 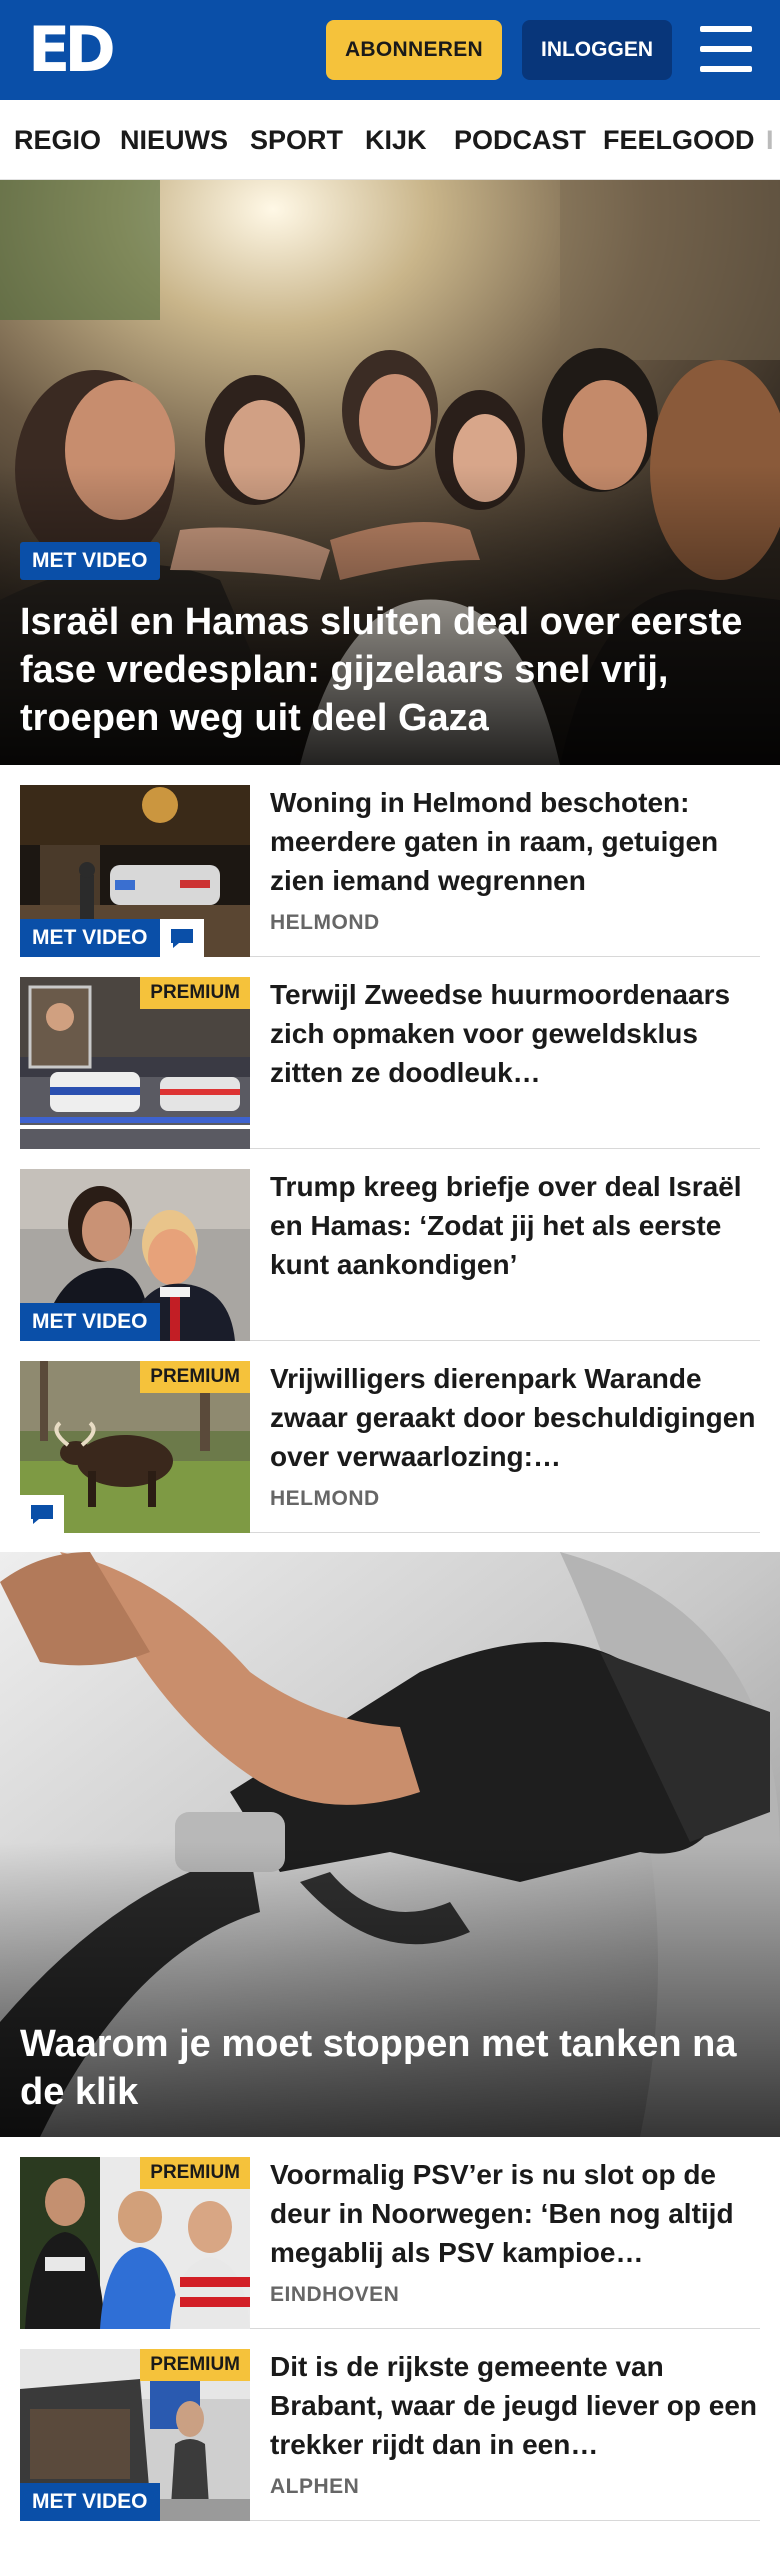 I want to click on nav-item-podcast: PODCAST, so click(x=520, y=139).